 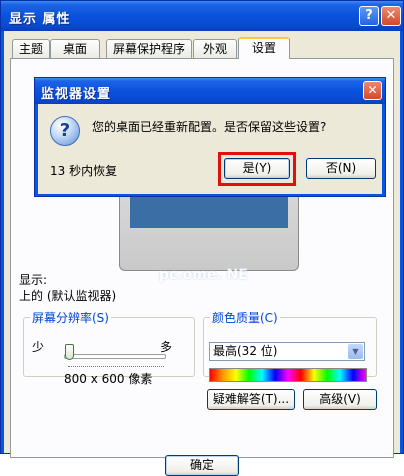 What do you see at coordinates (245, 351) in the screenshot?
I see `color-quality-value: 最高(32 位)` at bounding box center [245, 351].